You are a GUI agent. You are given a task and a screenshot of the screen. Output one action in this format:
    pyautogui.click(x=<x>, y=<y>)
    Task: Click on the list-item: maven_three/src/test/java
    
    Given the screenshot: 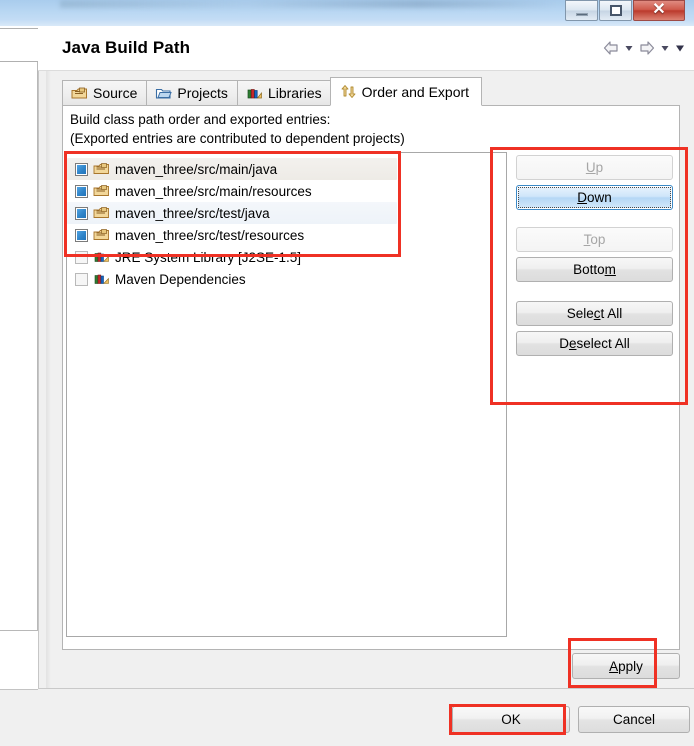 What is the action you would take?
    pyautogui.click(x=232, y=213)
    